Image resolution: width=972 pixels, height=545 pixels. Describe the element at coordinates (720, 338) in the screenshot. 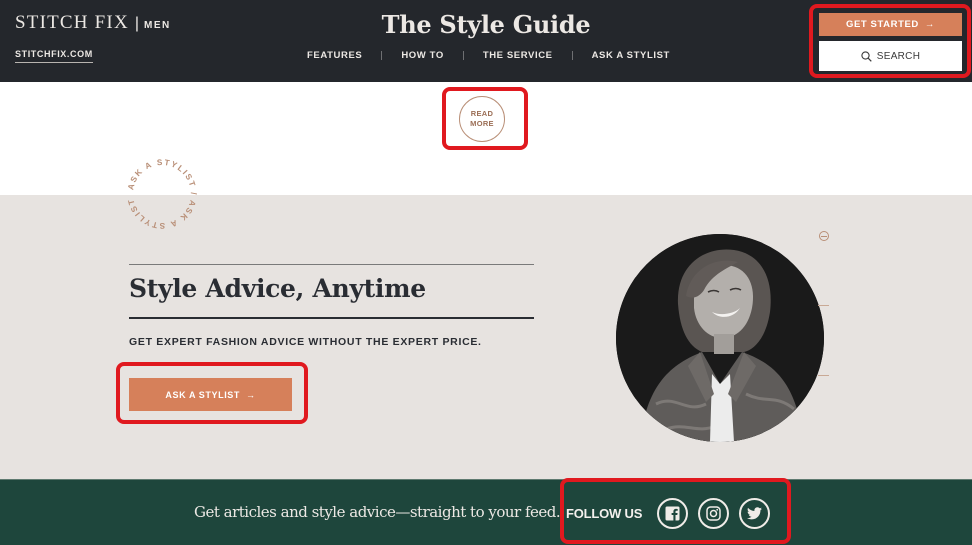

I see `stylist-photo` at that location.